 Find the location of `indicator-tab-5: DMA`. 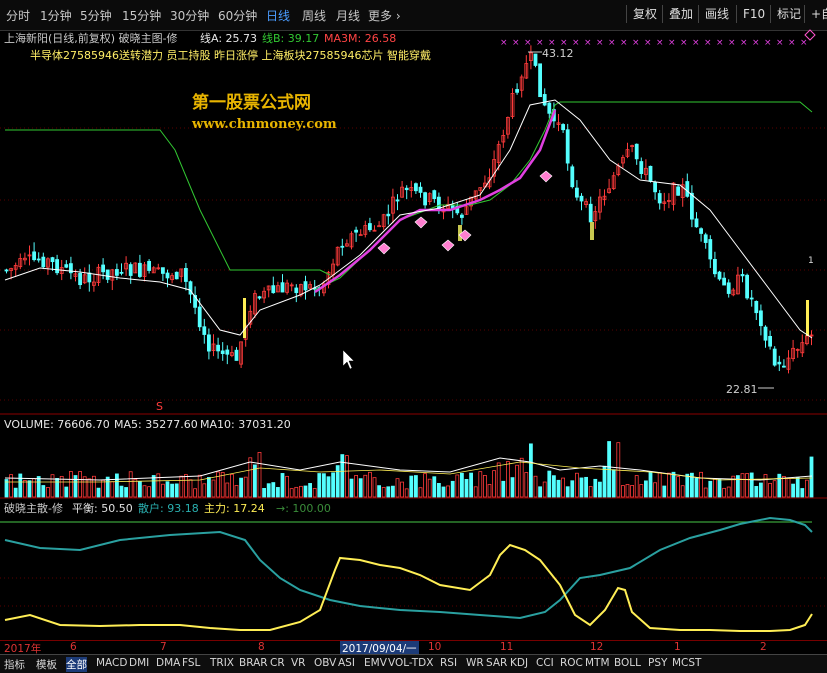

indicator-tab-5: DMA is located at coordinates (168, 663).